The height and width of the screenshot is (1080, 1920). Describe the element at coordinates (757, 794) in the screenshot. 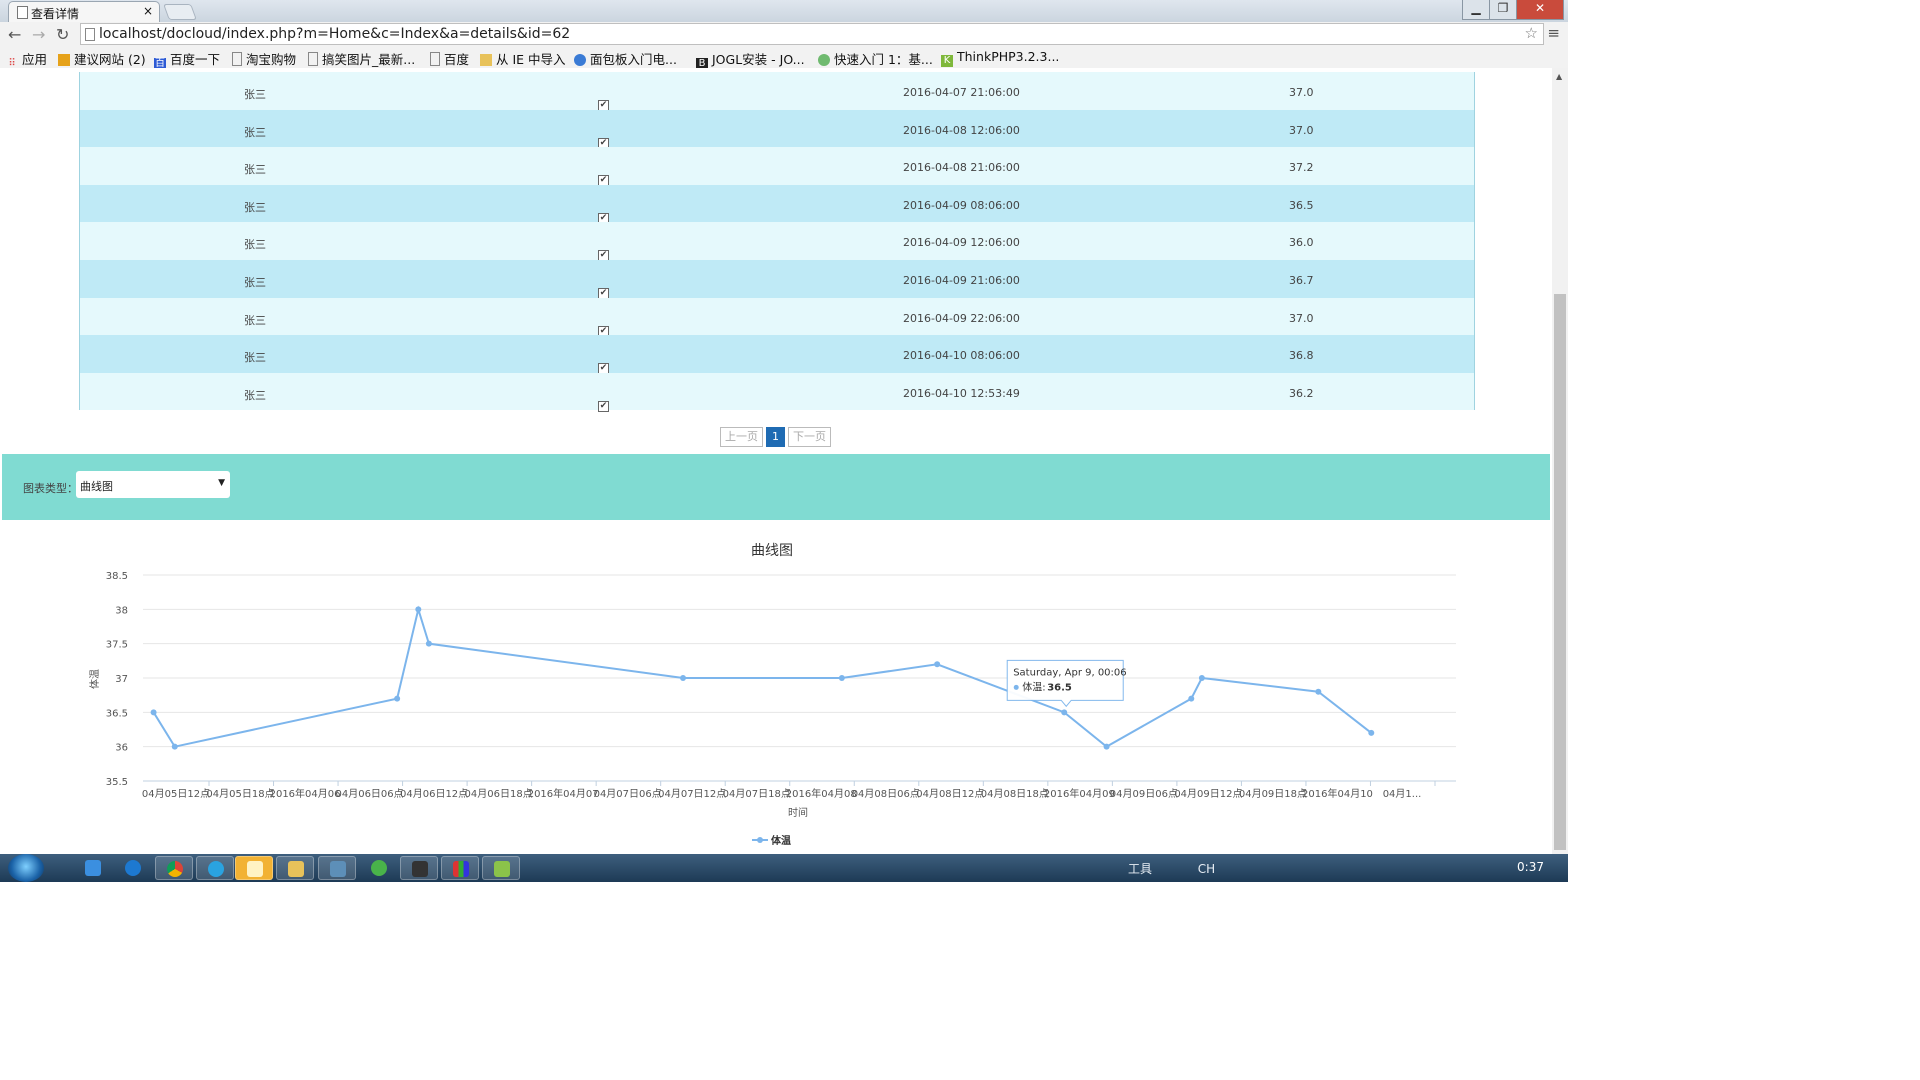

I see `x-tick-label: 04月07日18点` at that location.